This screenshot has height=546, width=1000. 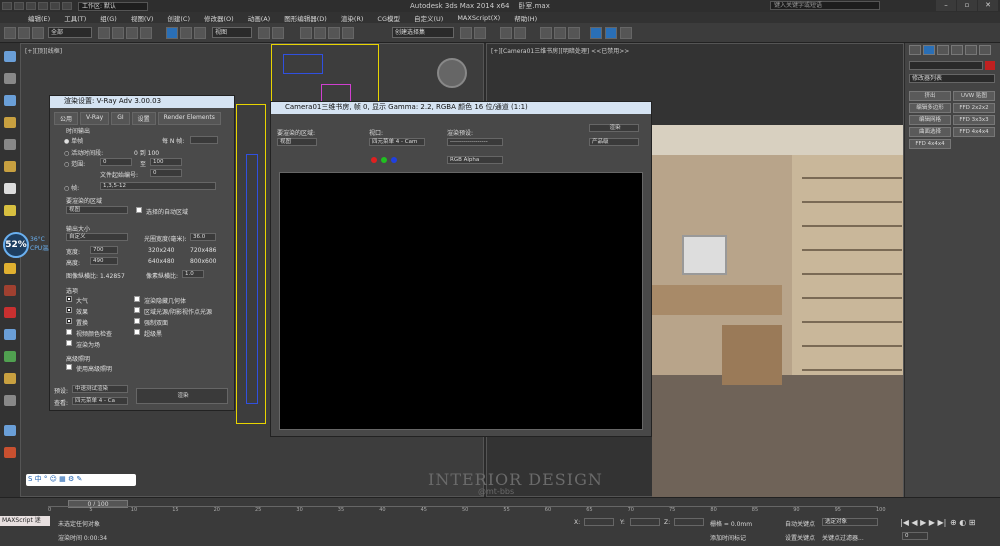 I want to click on auto-key-button: 自动关键点, so click(x=800, y=523).